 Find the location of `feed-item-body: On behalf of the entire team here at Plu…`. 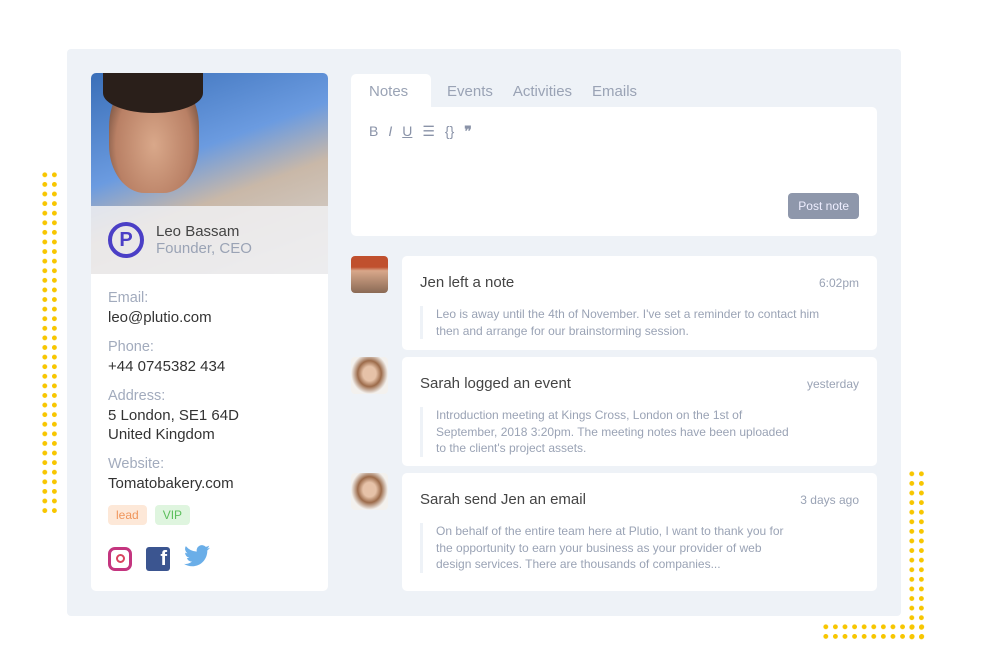

feed-item-body: On behalf of the entire team here at Plu… is located at coordinates (610, 548).